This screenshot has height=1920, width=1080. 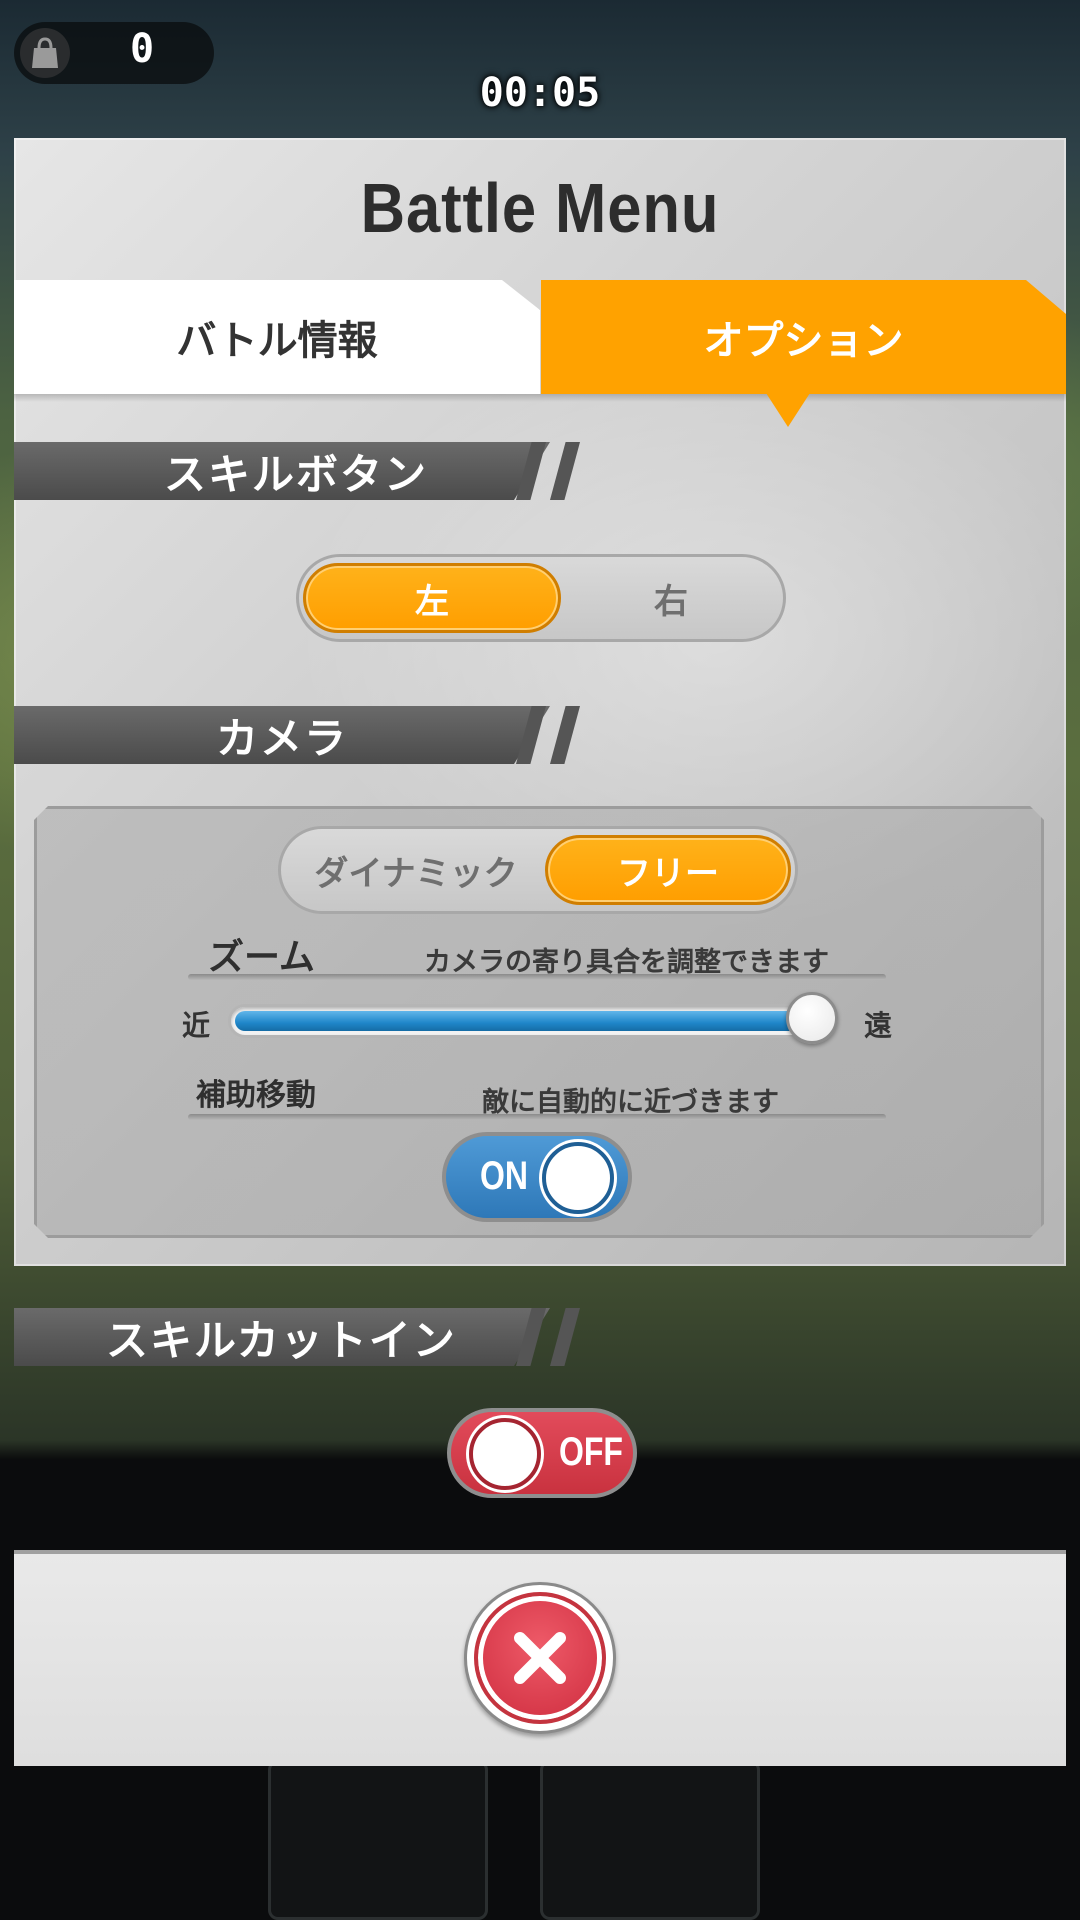 What do you see at coordinates (540, 398) in the screenshot?
I see `tab-divider` at bounding box center [540, 398].